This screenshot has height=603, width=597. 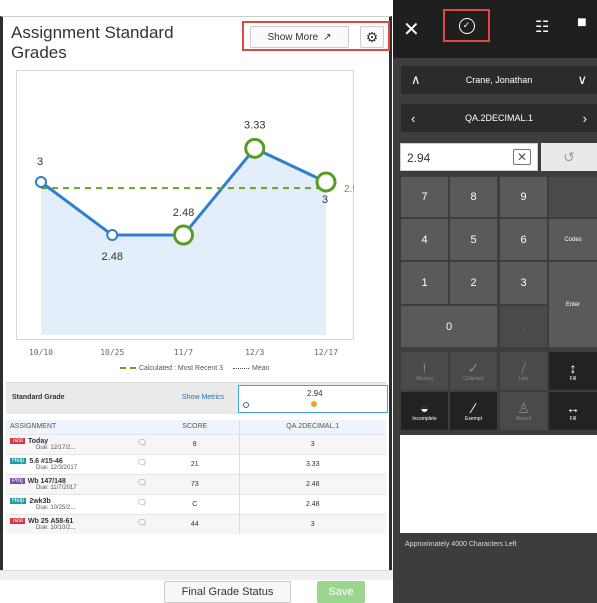 I want to click on table-row: Proj Wb 147/148 🗨 Due: 11/7/2017 73 2.48, so click(x=196, y=483).